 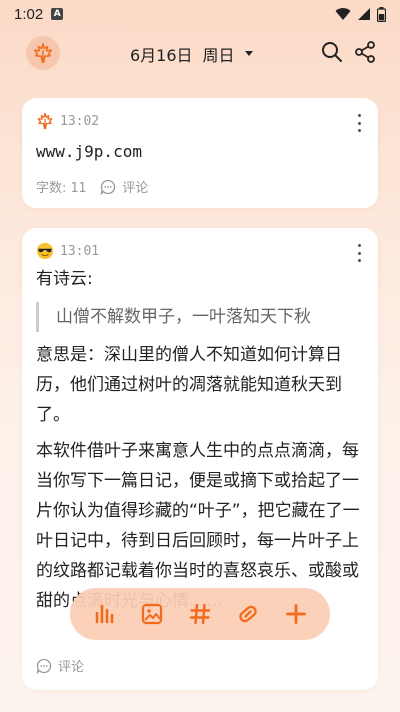 I want to click on status-bar: 1:02 A, so click(x=200, y=14).